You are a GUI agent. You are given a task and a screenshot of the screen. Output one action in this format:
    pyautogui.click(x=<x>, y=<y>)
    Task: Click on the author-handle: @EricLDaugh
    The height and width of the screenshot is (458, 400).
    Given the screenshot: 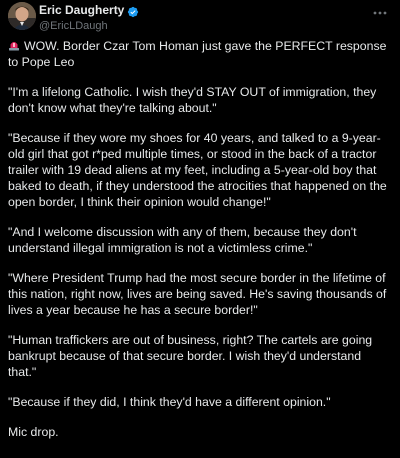 What is the action you would take?
    pyautogui.click(x=89, y=26)
    